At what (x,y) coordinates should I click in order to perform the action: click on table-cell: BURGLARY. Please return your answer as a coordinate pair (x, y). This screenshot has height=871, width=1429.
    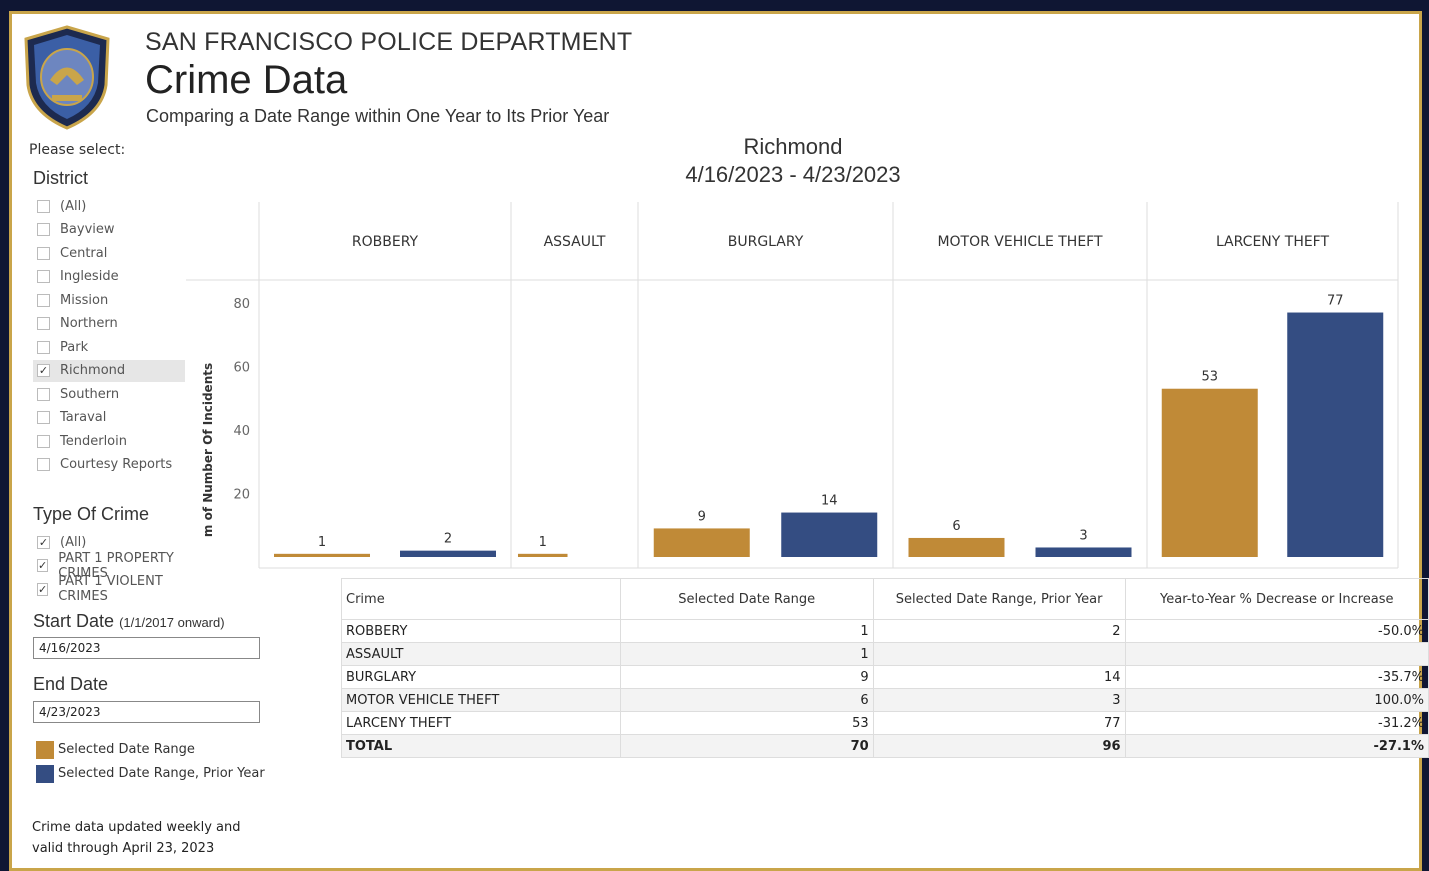
    Looking at the image, I should click on (481, 677).